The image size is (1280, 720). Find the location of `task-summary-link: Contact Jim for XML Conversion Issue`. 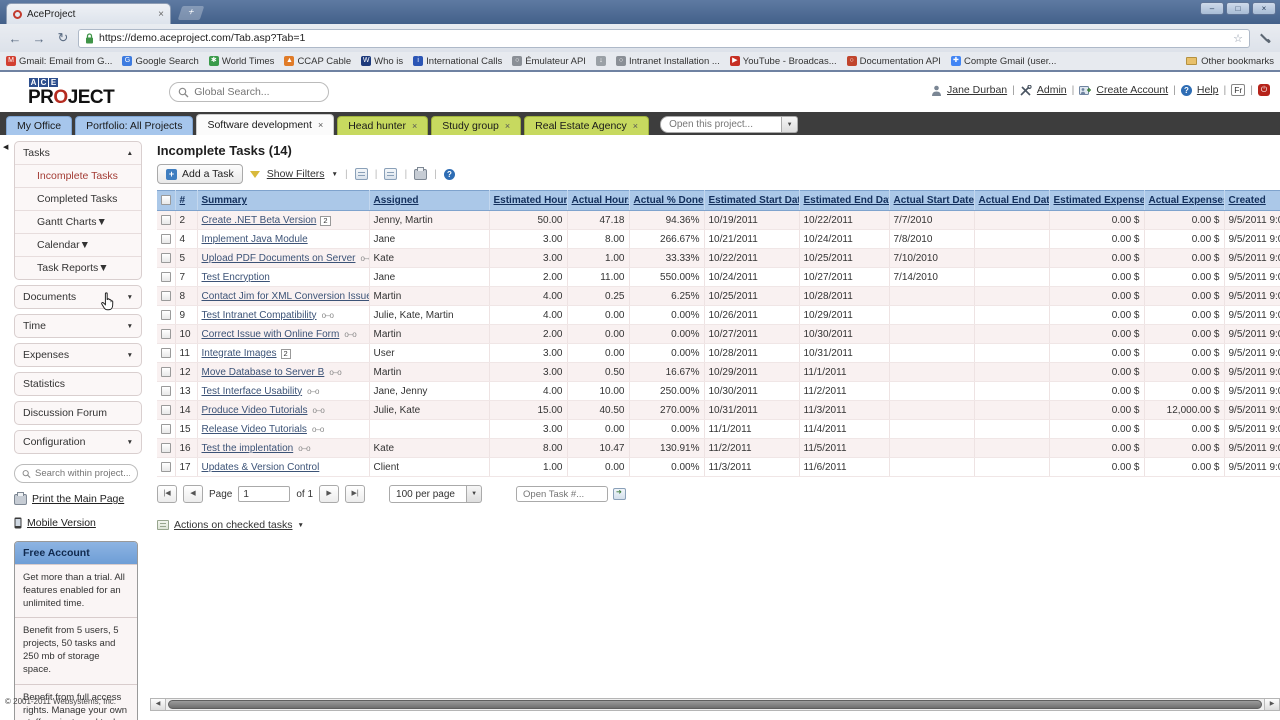

task-summary-link: Contact Jim for XML Conversion Issue is located at coordinates (285, 296).